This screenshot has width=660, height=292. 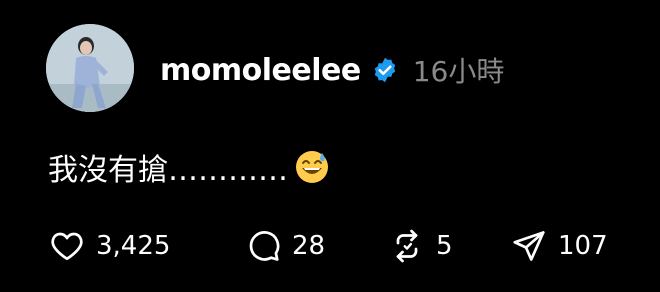 I want to click on action-bar: 3,425 28 5 107, so click(x=348, y=246).